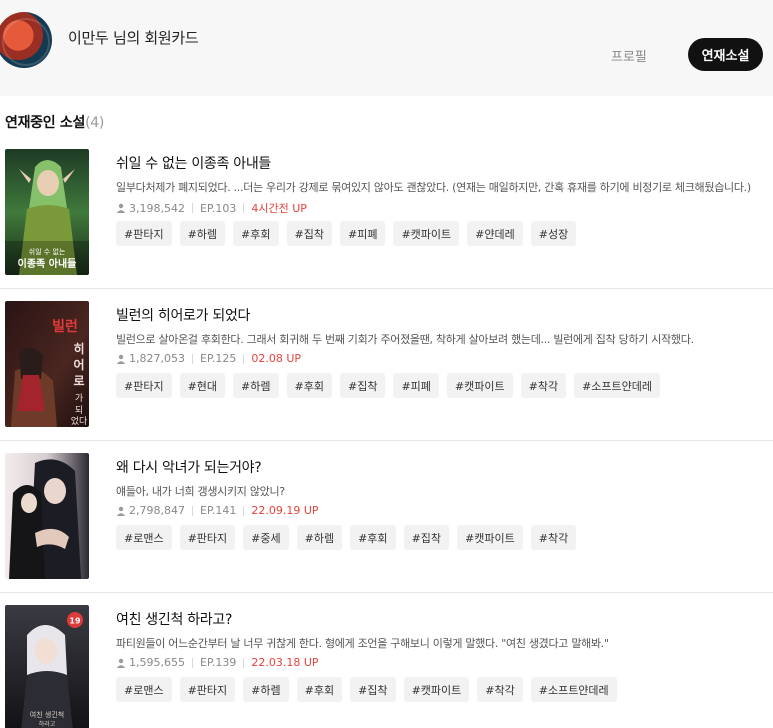  What do you see at coordinates (285, 662) in the screenshot?
I see `update-time: 22.03.18 UP` at bounding box center [285, 662].